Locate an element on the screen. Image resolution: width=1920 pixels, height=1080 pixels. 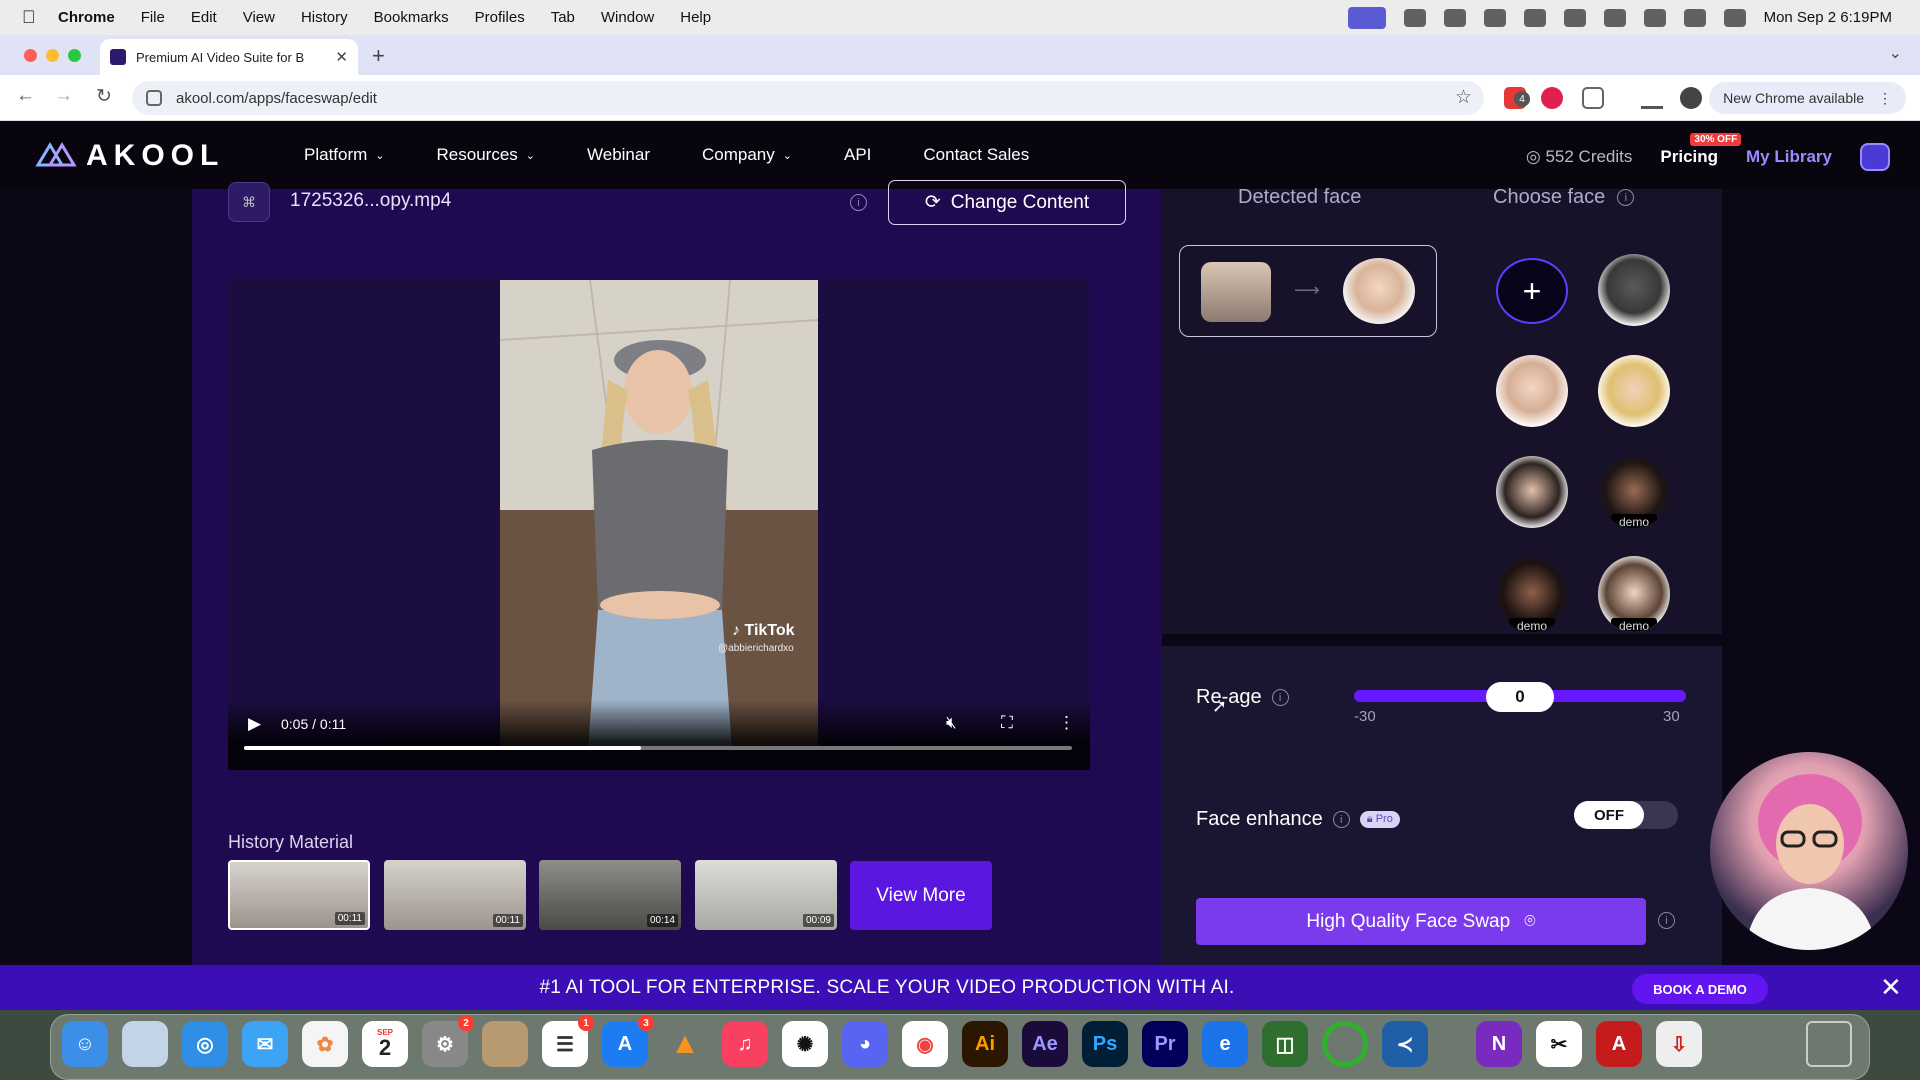
add-face-button: + is located at coordinates (1532, 291).